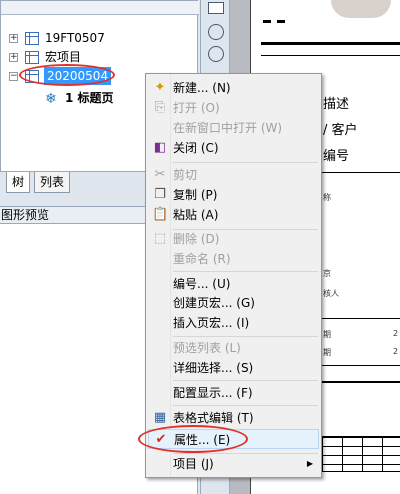 The width and height of the screenshot is (400, 494). What do you see at coordinates (75, 38) in the screenshot?
I see `tree-item-label: 19FT0507` at bounding box center [75, 38].